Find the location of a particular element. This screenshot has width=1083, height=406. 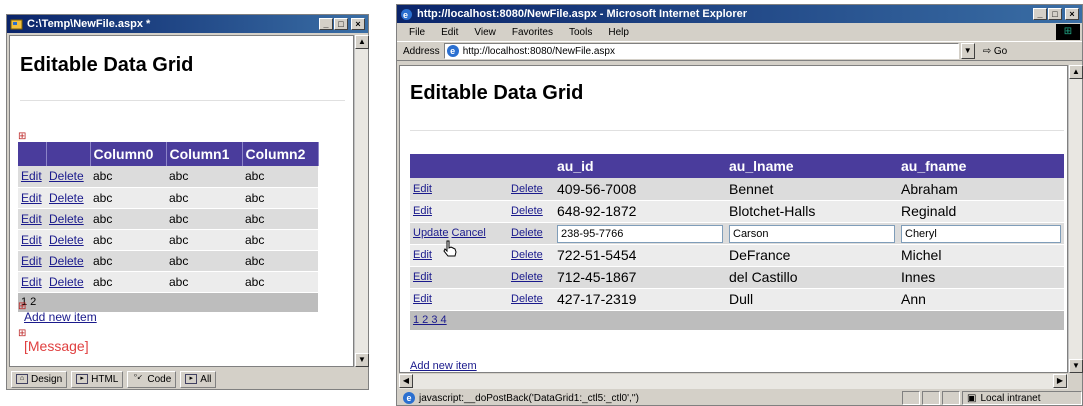

au-lname-cell: del Castillo is located at coordinates (763, 277).